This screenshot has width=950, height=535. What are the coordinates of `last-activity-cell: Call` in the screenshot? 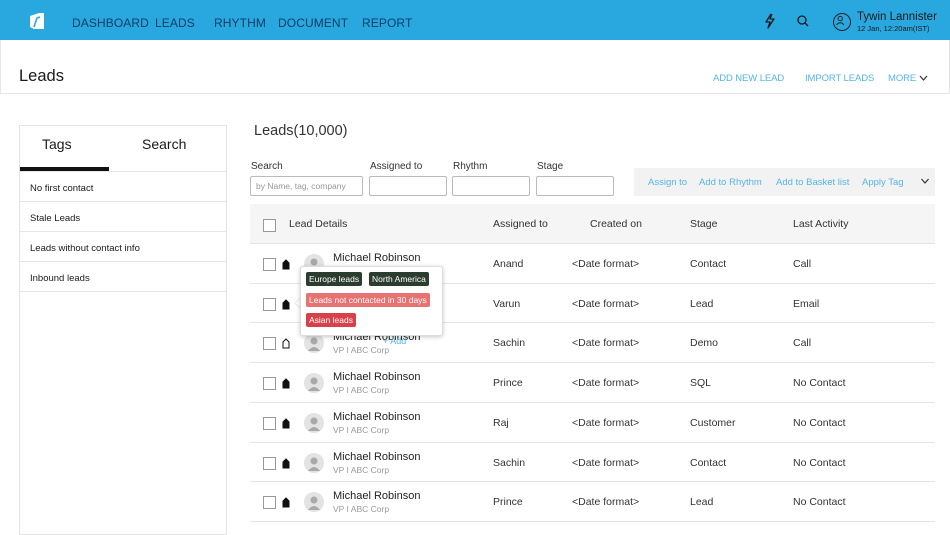 It's located at (802, 343).